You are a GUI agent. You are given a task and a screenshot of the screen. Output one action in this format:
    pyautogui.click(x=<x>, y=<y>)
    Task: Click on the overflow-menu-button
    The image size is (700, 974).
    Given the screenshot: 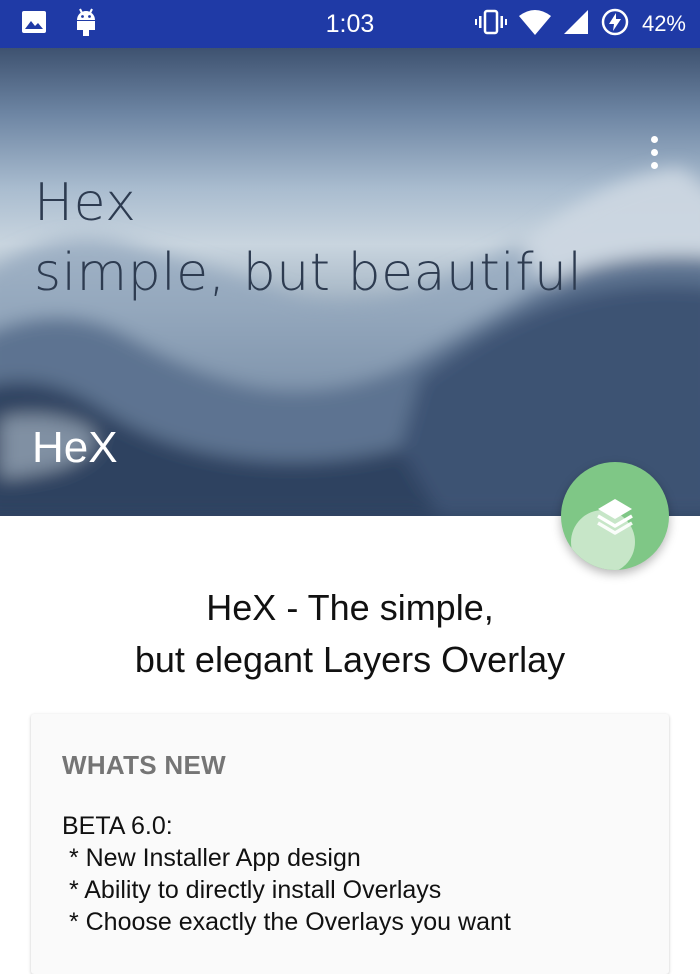 What is the action you would take?
    pyautogui.click(x=654, y=152)
    